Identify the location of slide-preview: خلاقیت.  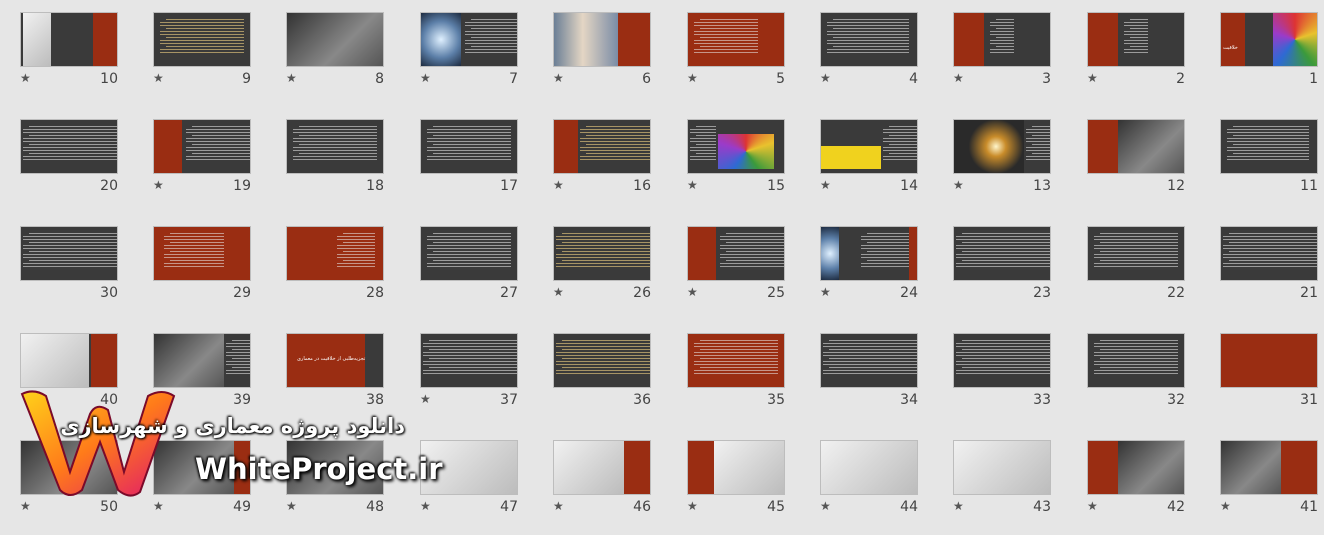
(1269, 39).